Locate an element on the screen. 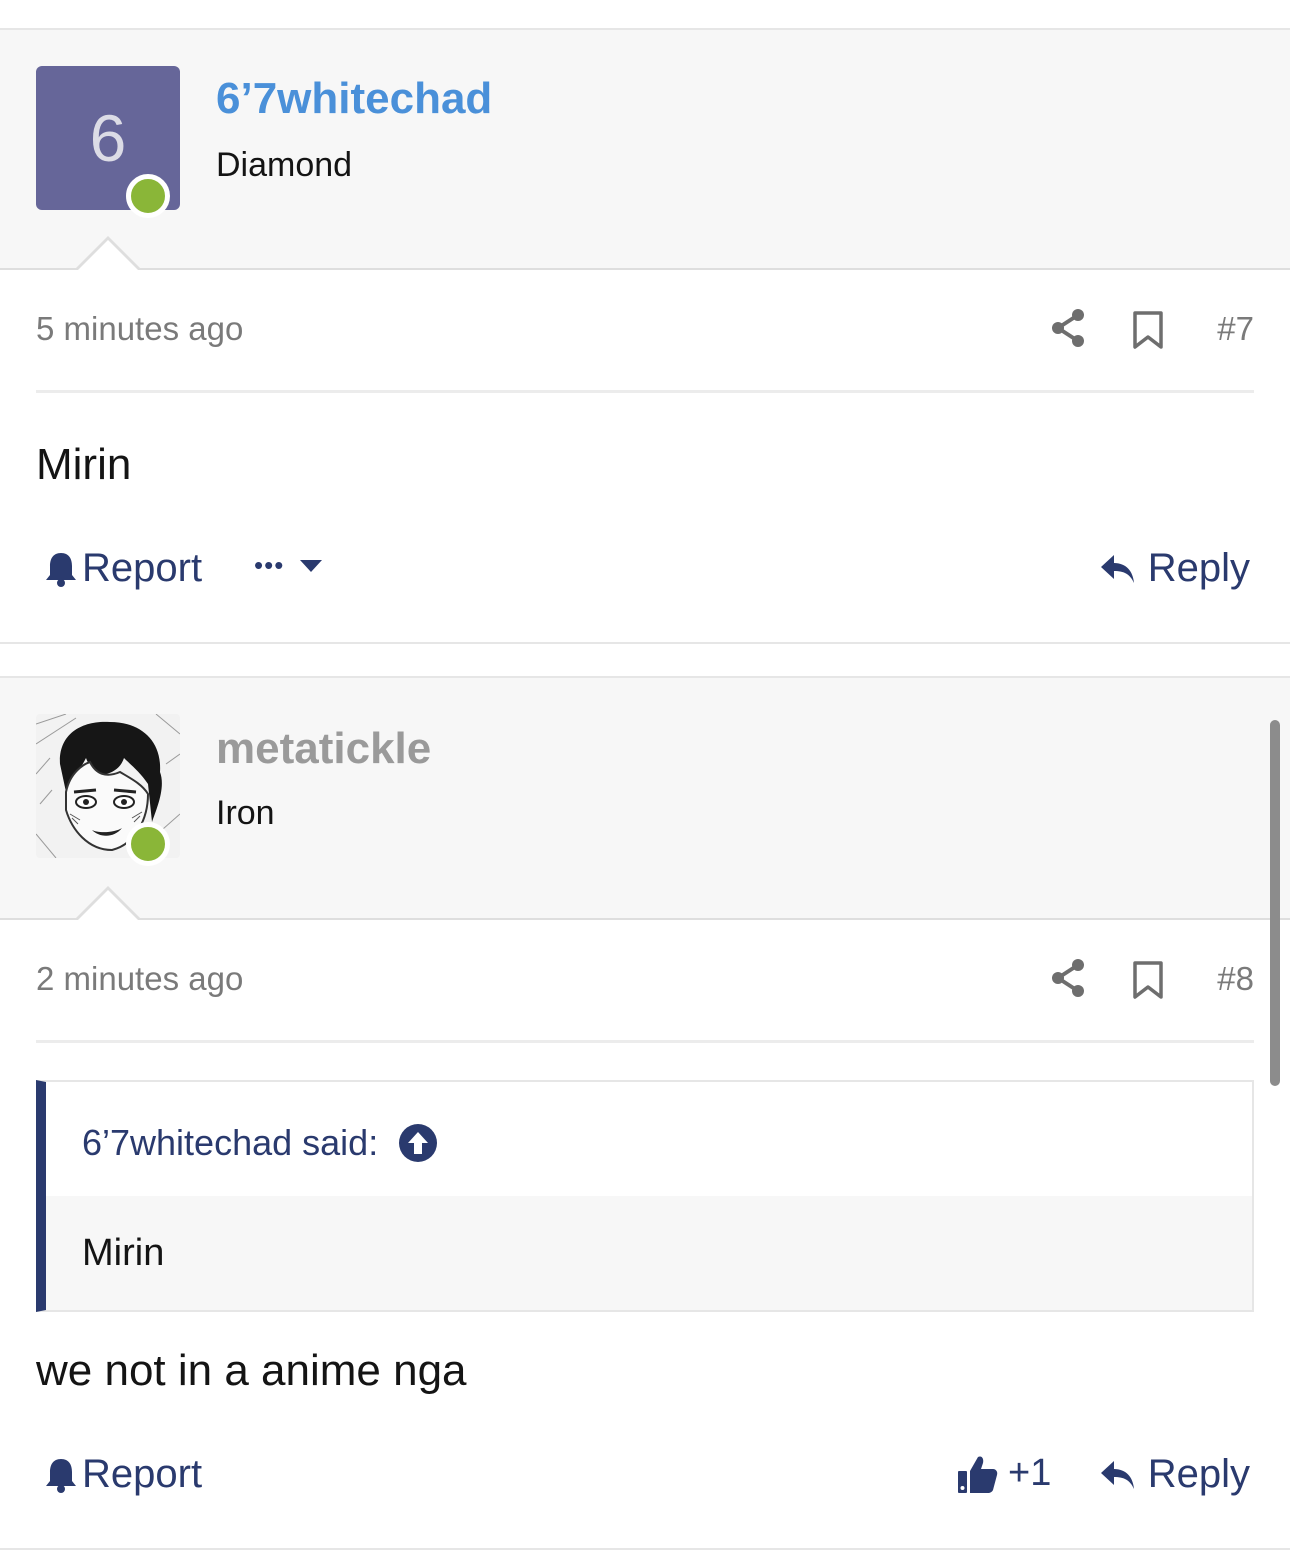 The image size is (1290, 1560). post-timestamp: 5 minutes ago is located at coordinates (139, 329).